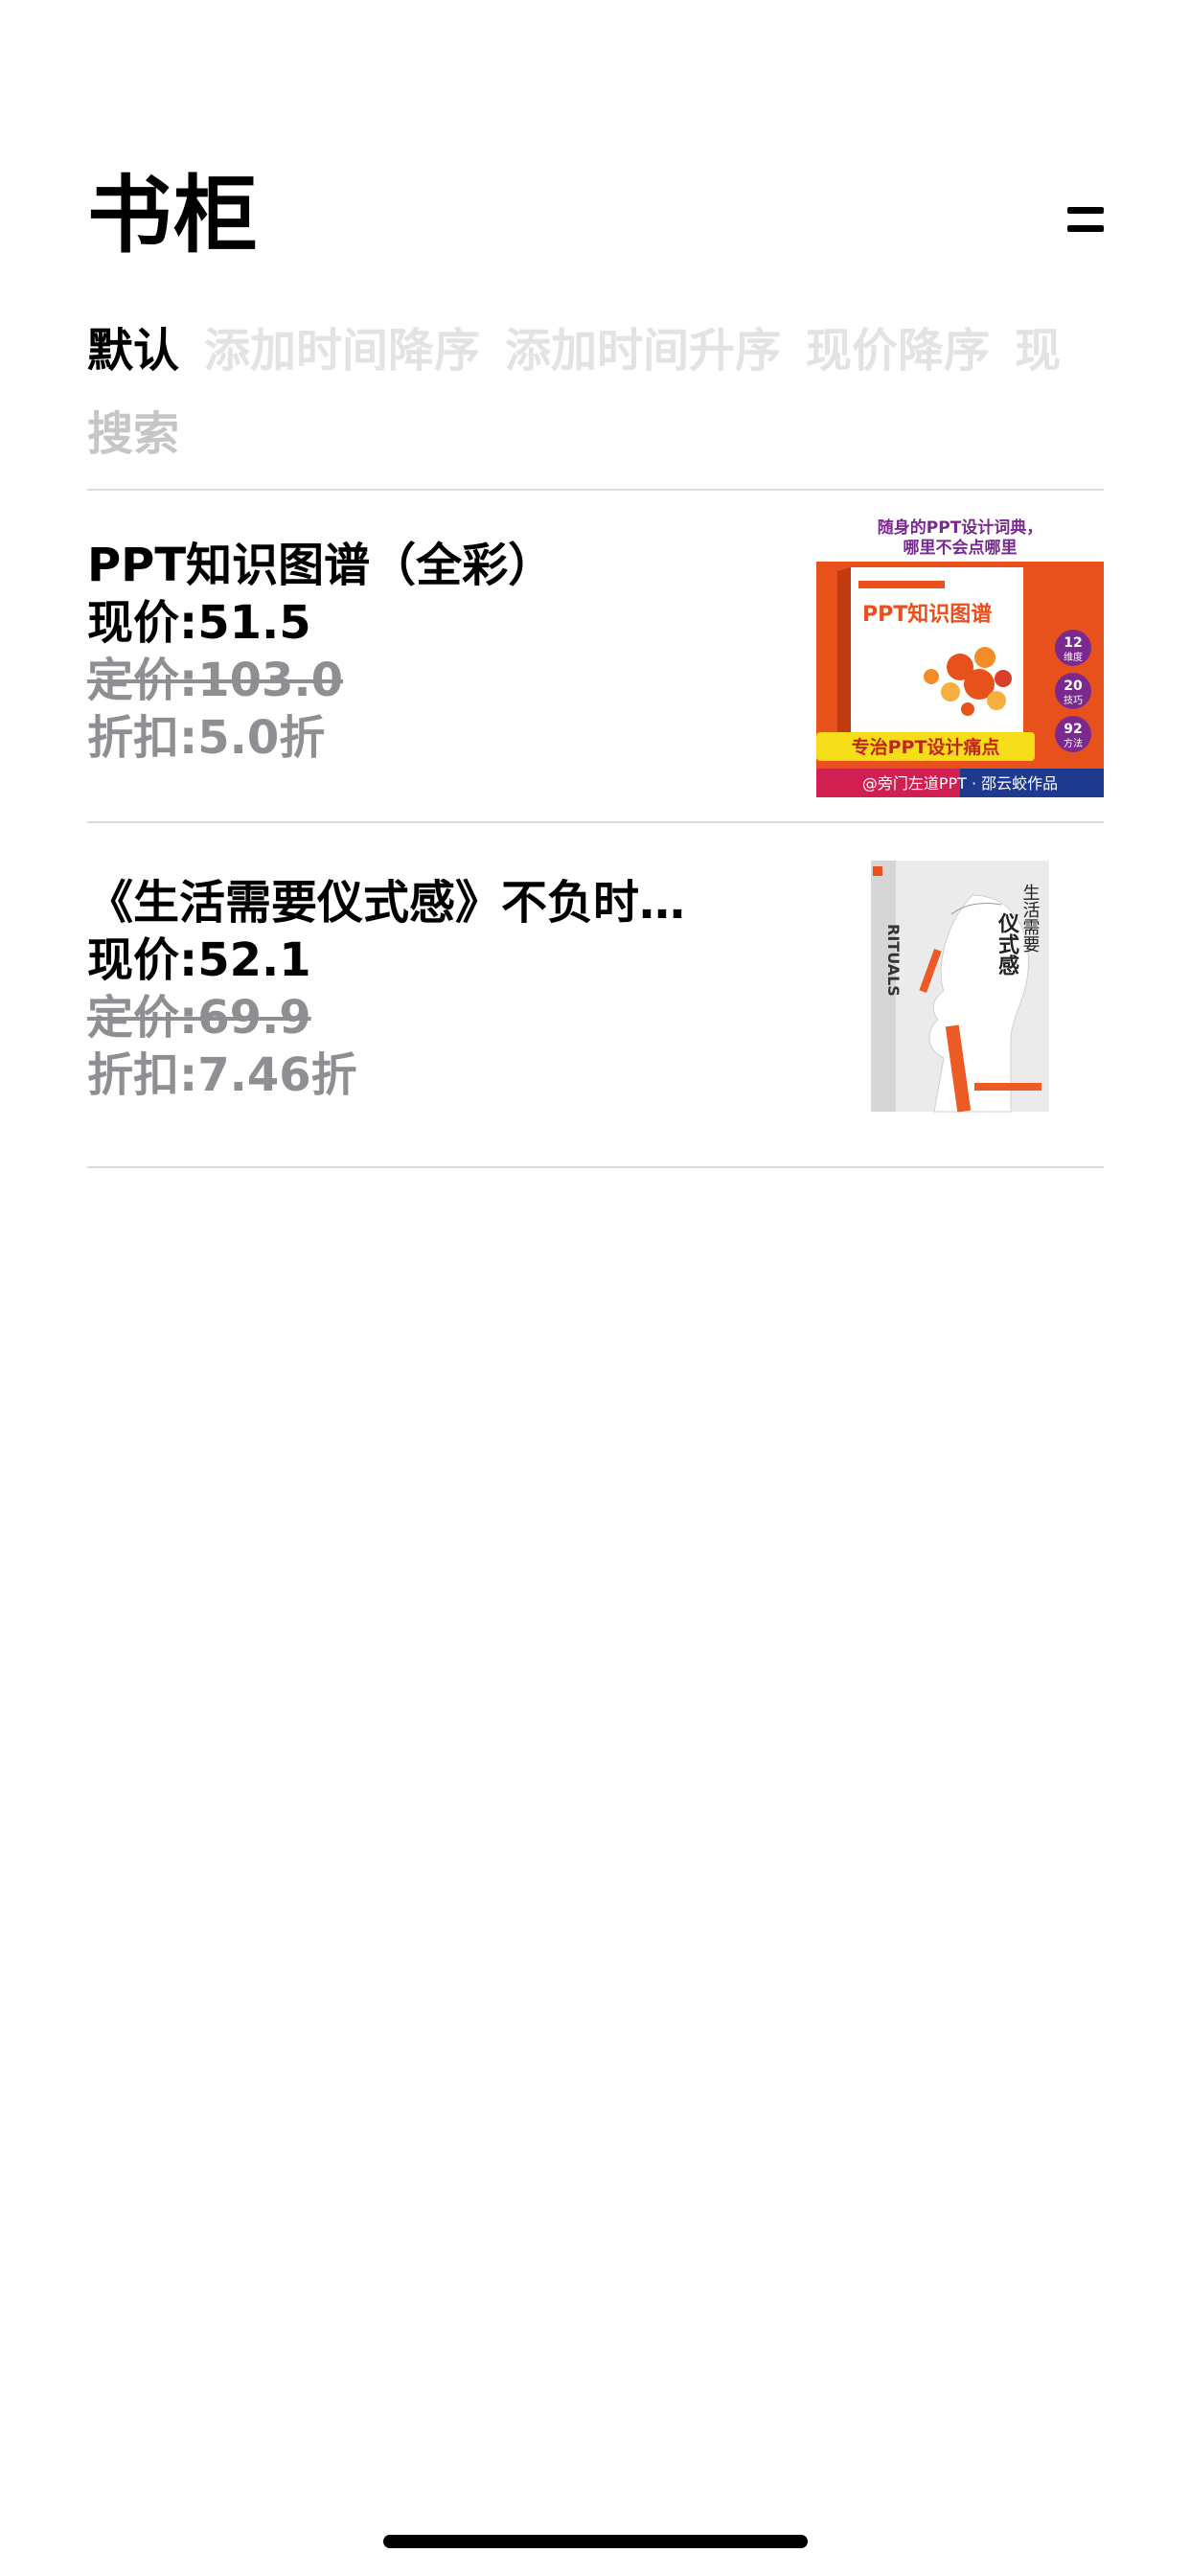  Describe the element at coordinates (1073, 643) in the screenshot. I see `cover-badge-1: 12` at that location.